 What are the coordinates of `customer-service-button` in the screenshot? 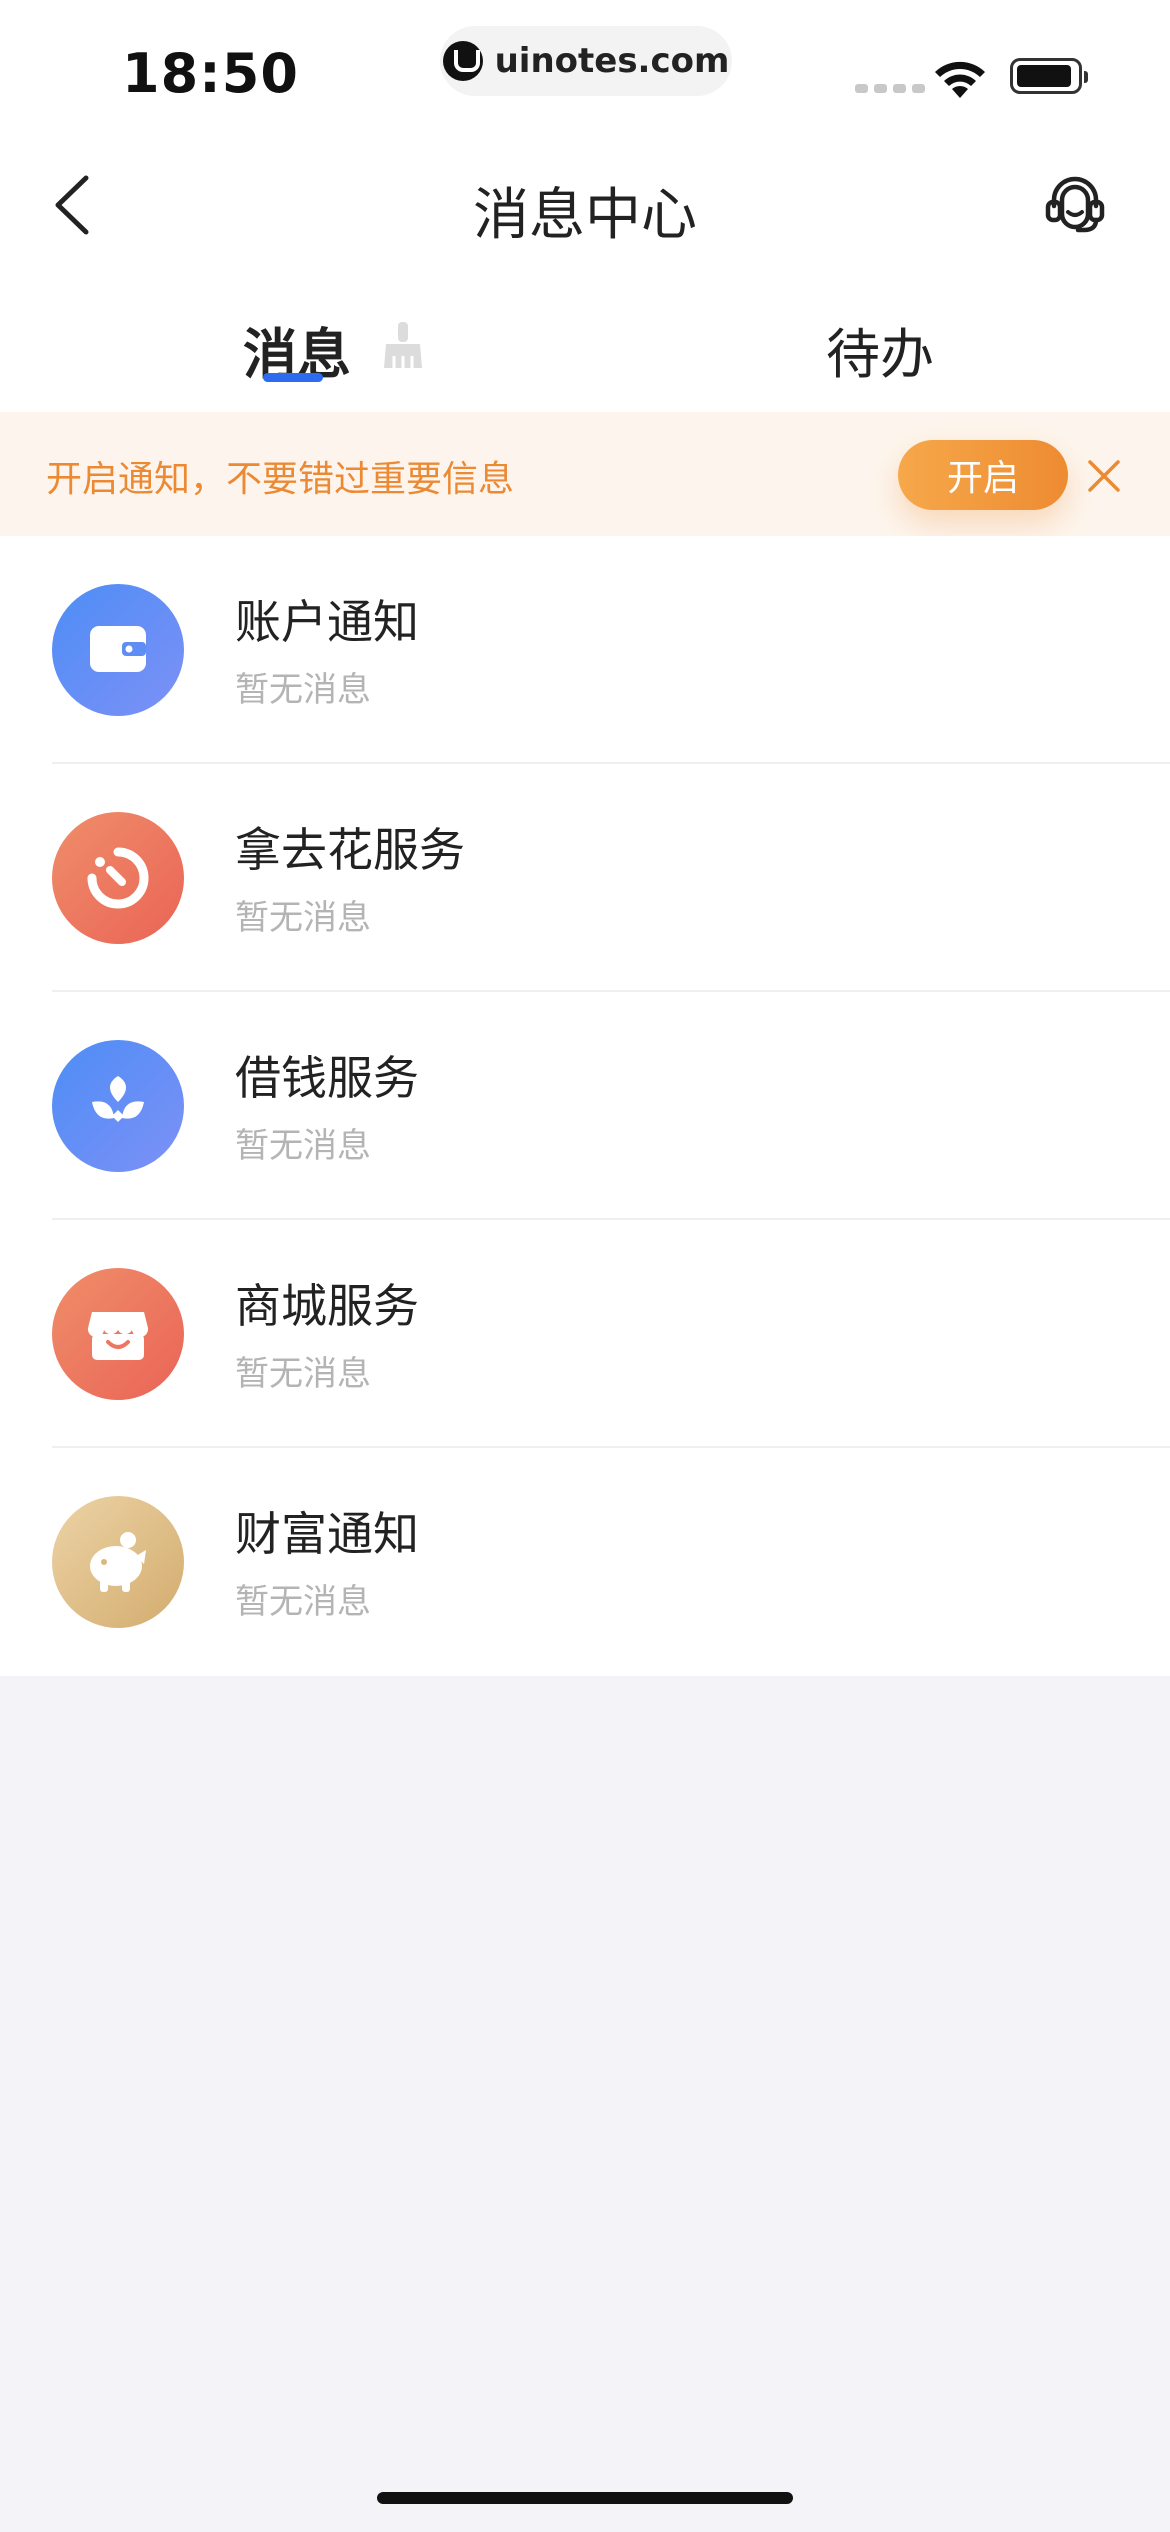 It's located at (1075, 205).